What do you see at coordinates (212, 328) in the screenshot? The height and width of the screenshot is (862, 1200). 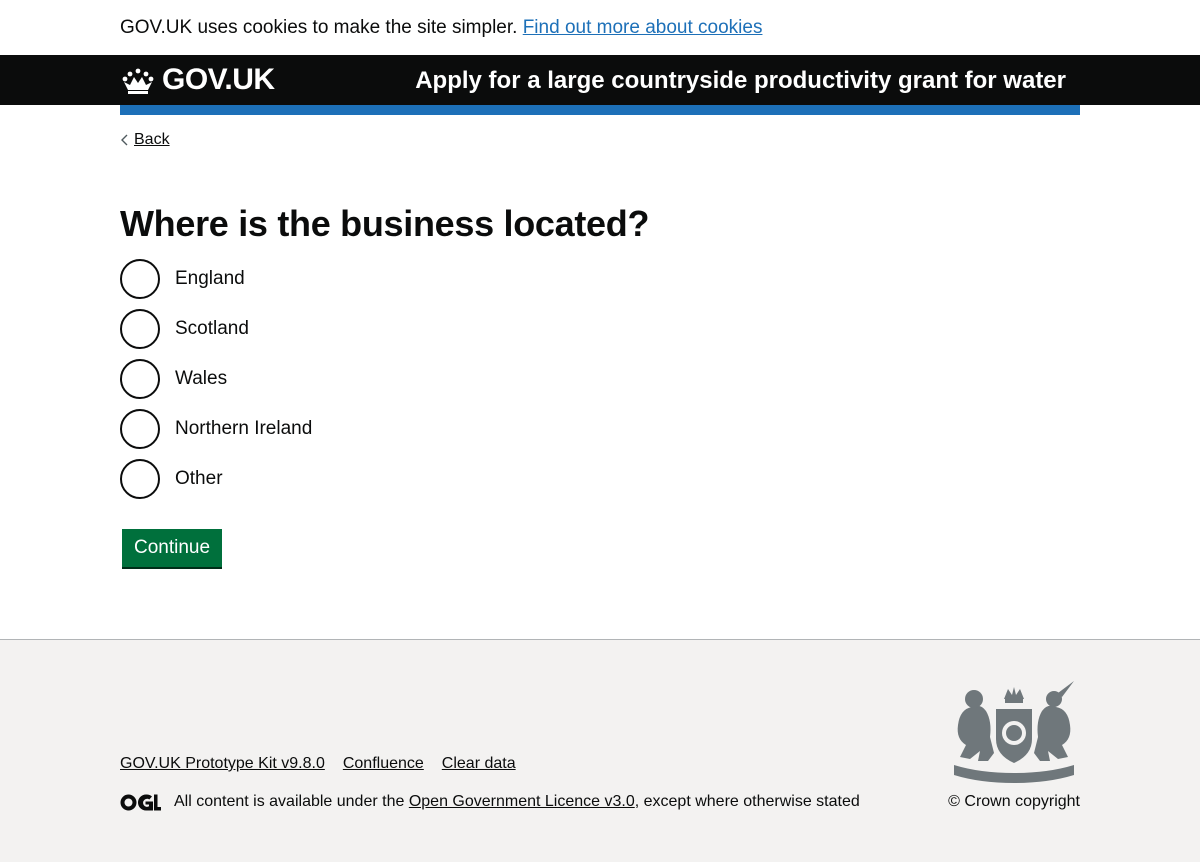 I see `radio-label: Scotland` at bounding box center [212, 328].